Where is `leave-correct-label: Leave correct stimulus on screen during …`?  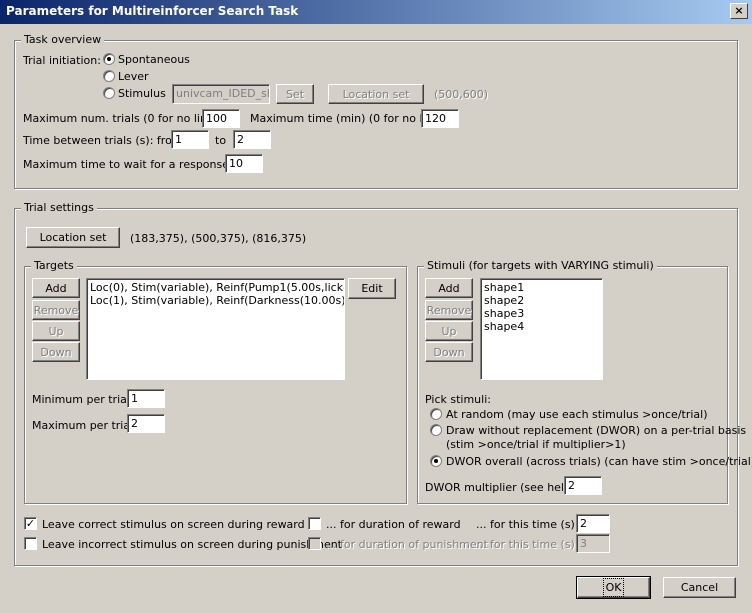
leave-correct-label: Leave correct stimulus on screen during … is located at coordinates (173, 524).